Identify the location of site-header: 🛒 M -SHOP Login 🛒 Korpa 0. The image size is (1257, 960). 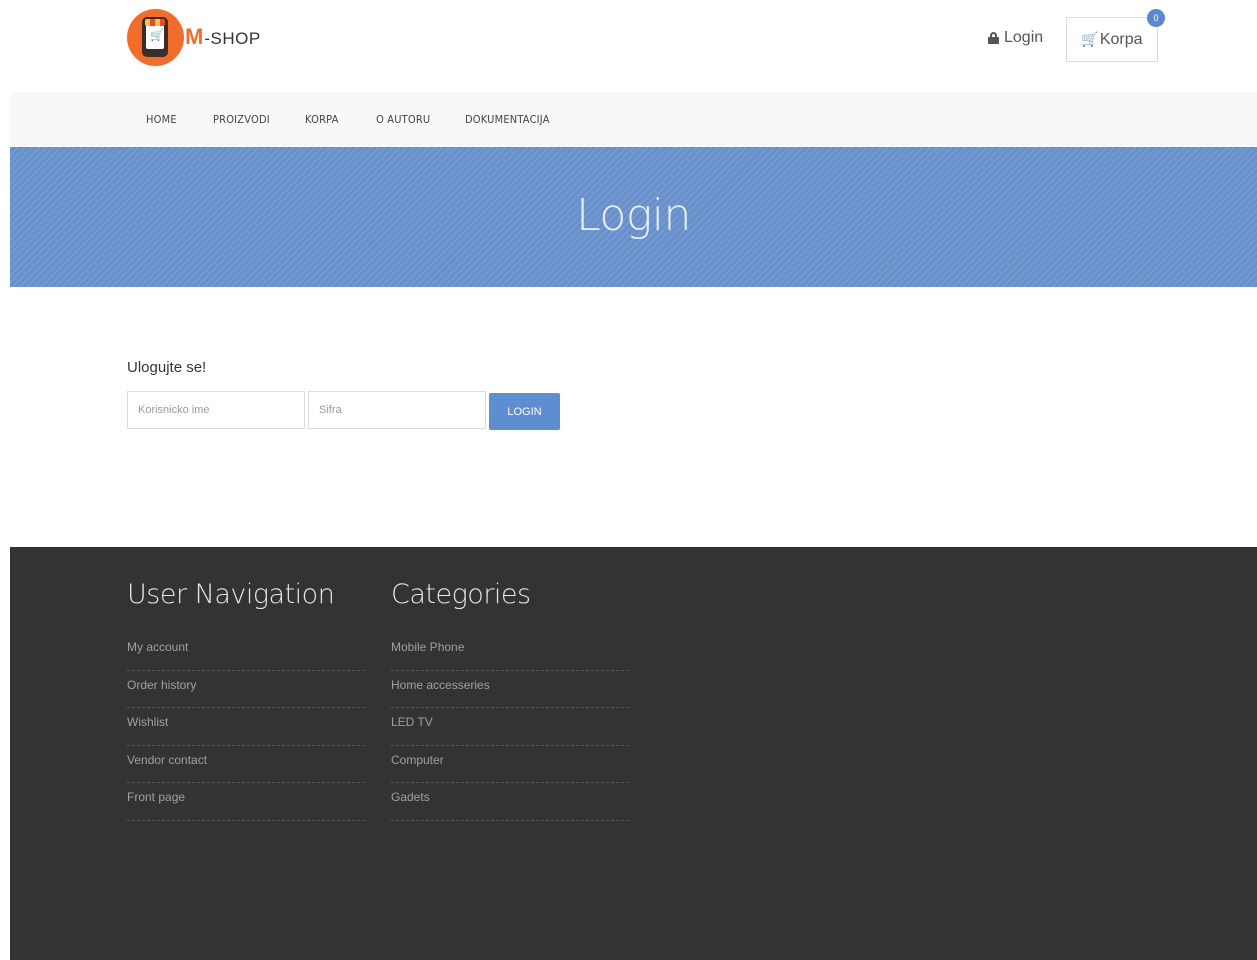
(628, 46).